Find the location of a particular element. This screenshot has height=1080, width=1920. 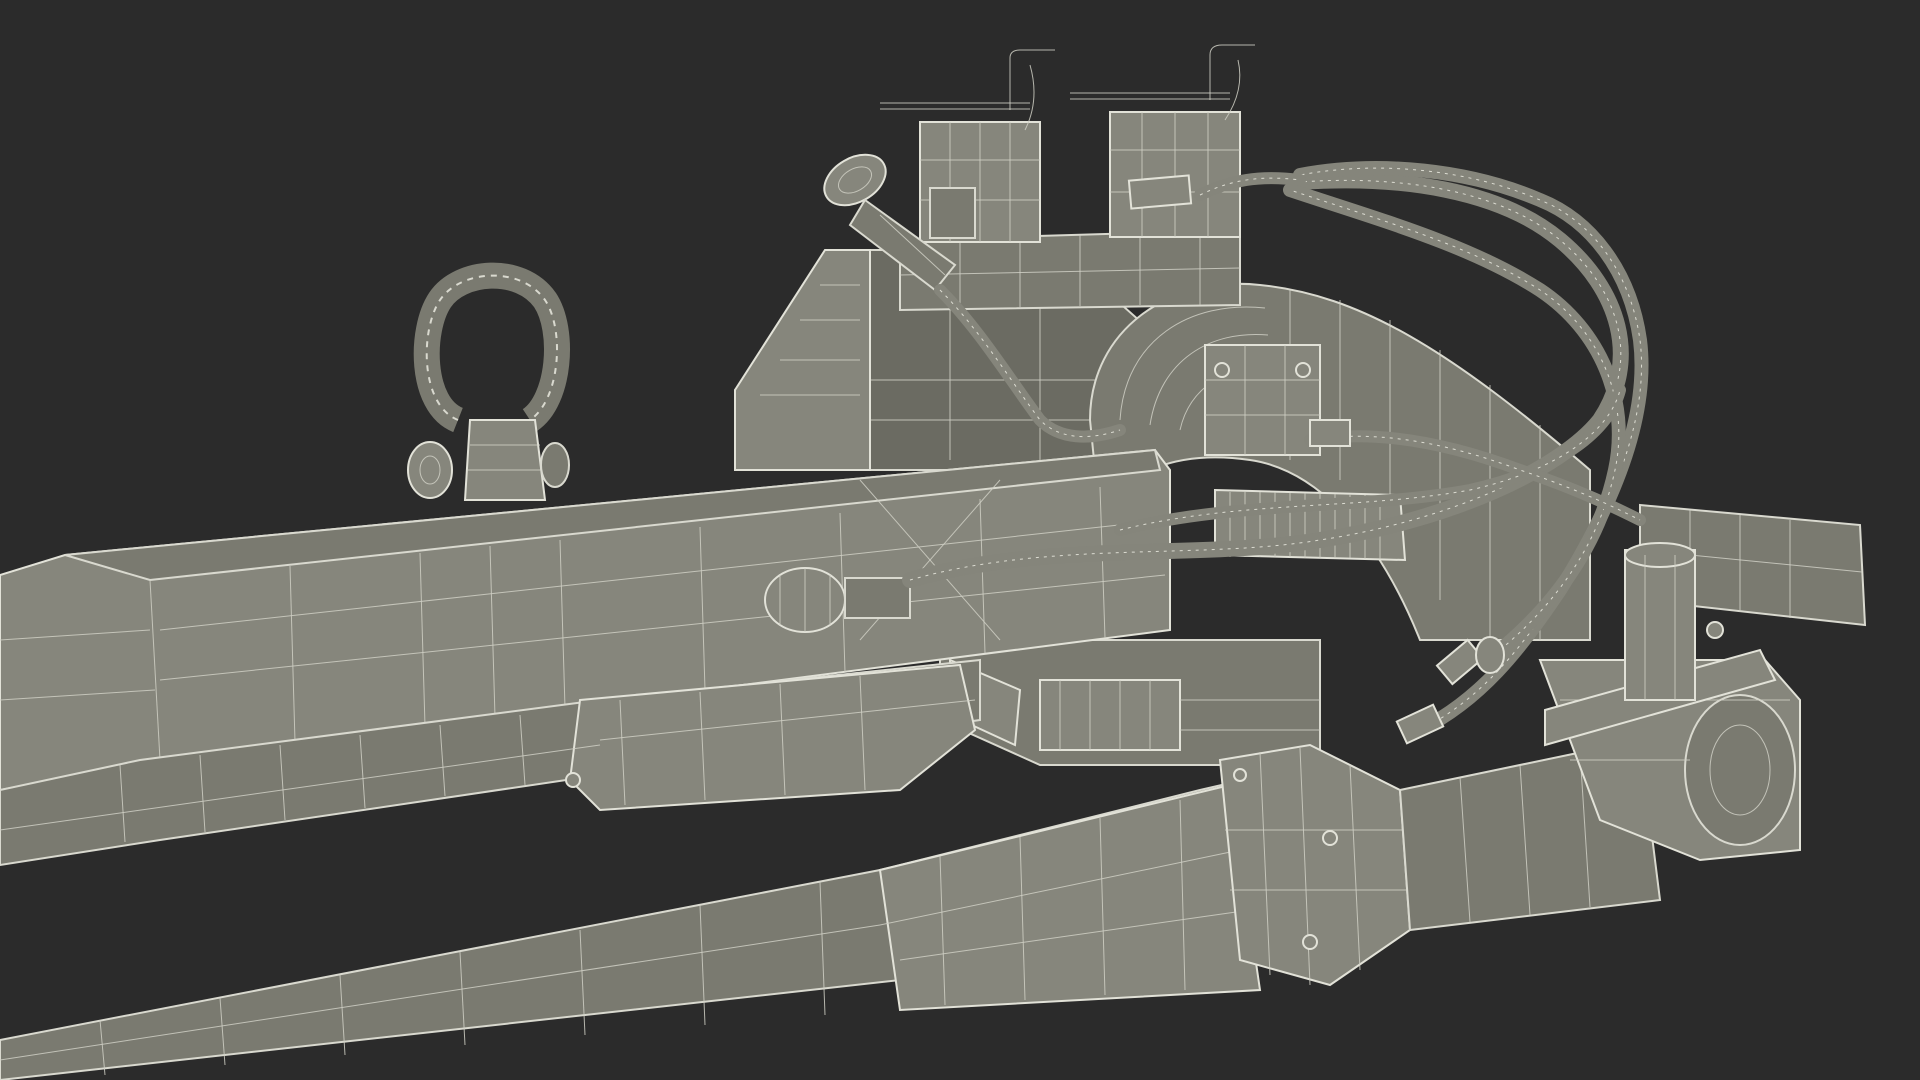

valve-tower-left is located at coordinates (967, 146).